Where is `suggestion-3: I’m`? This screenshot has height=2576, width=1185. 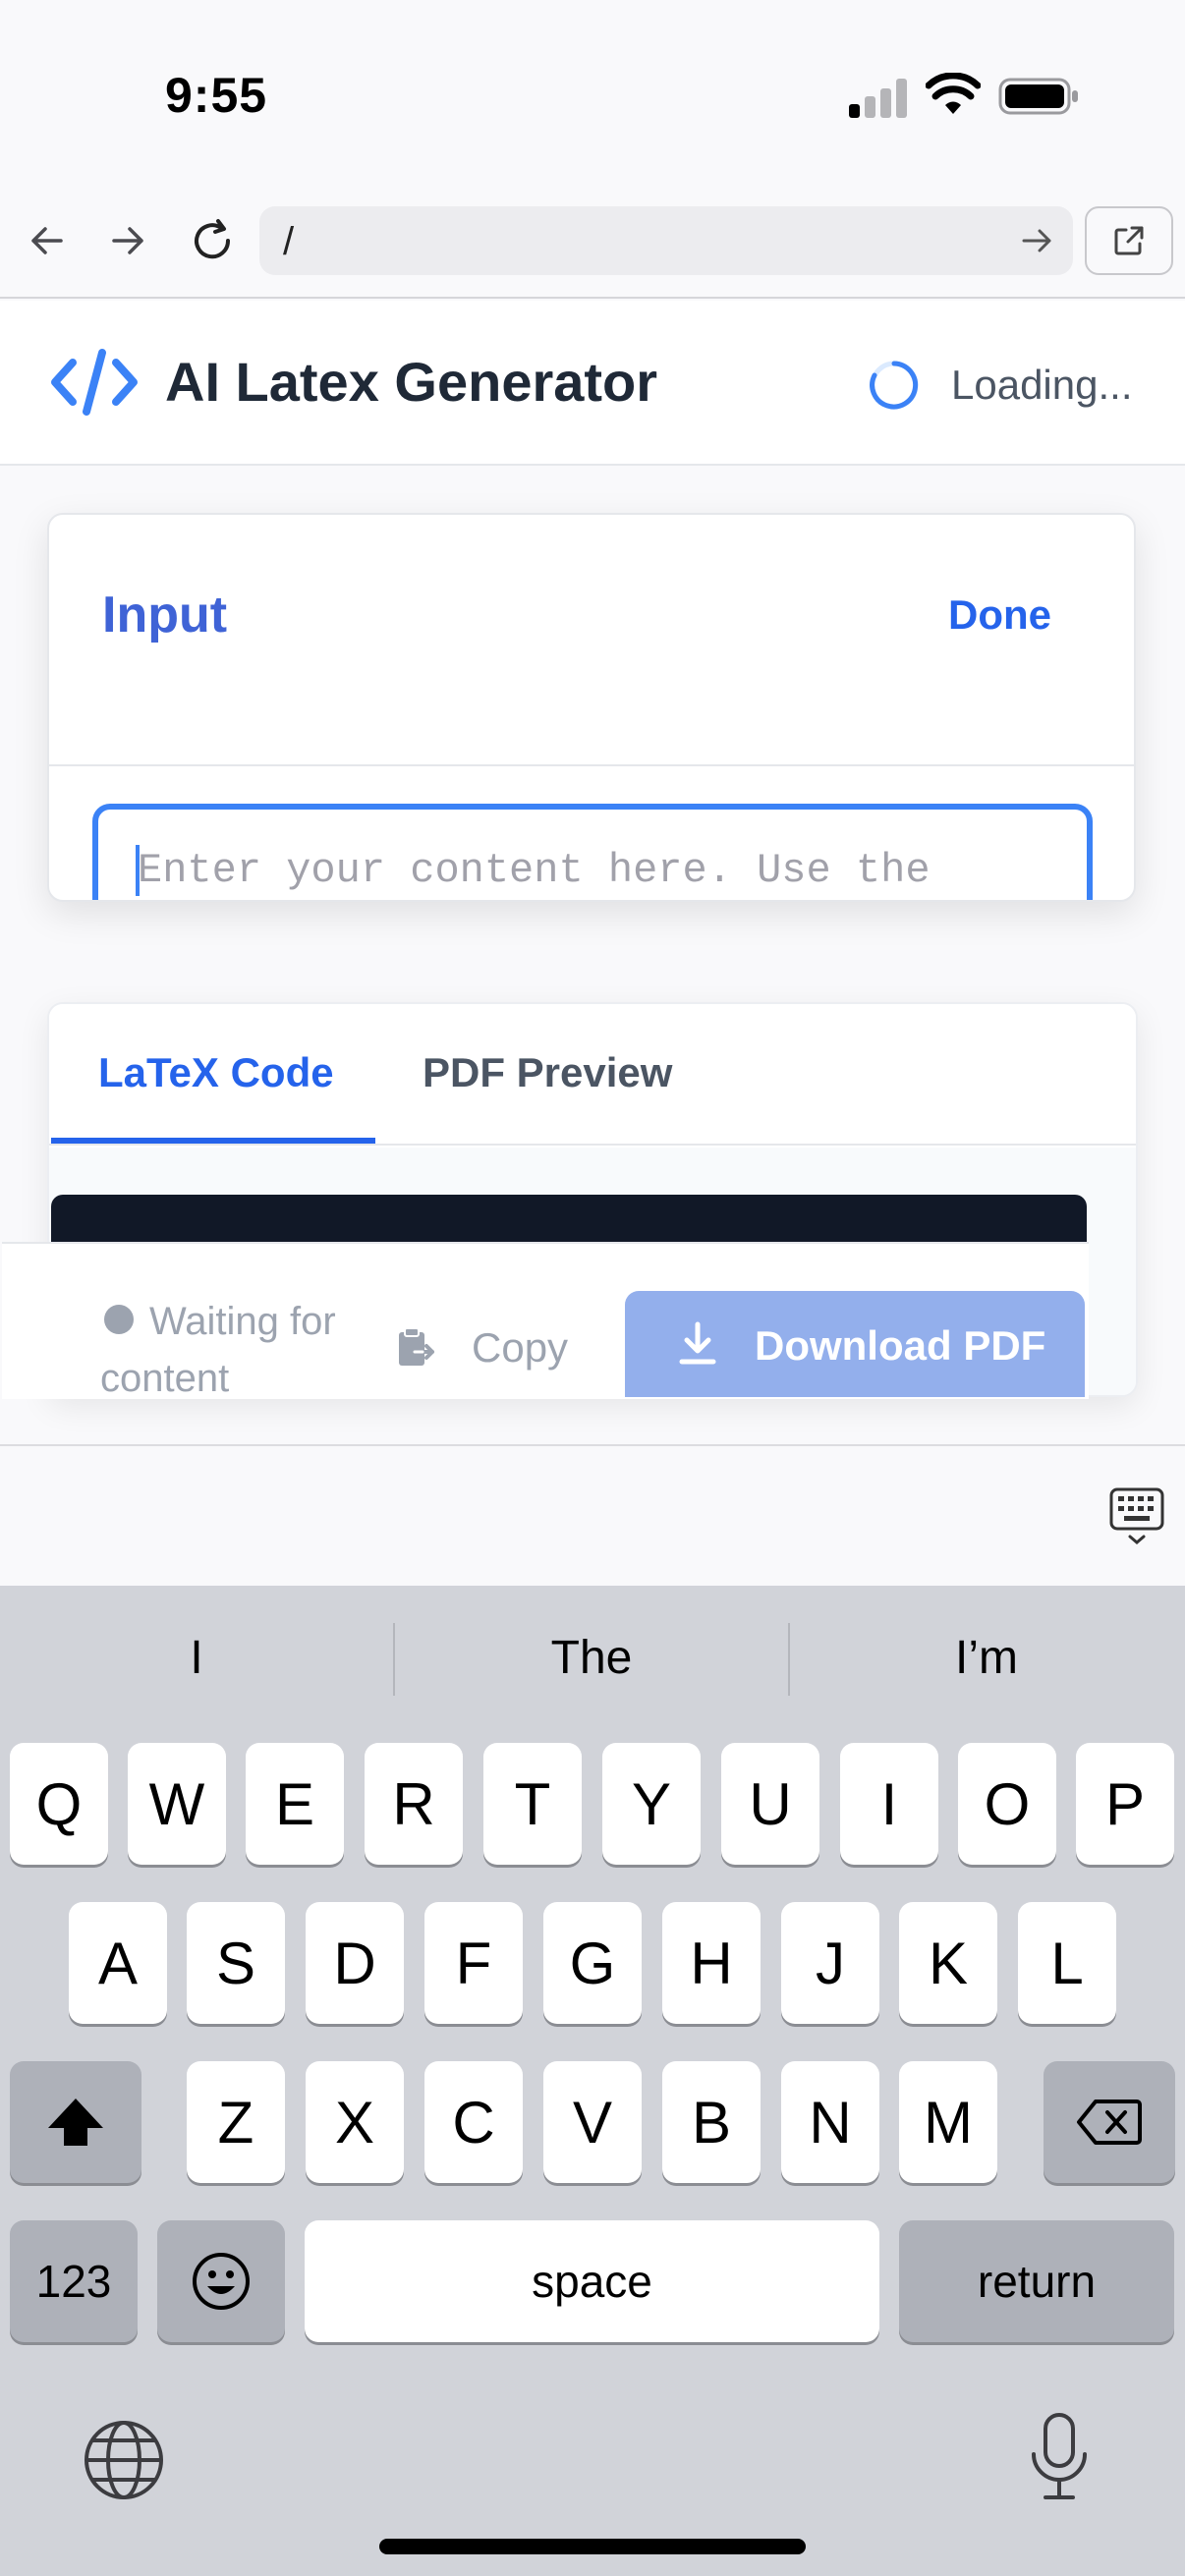 suggestion-3: I’m is located at coordinates (987, 1658).